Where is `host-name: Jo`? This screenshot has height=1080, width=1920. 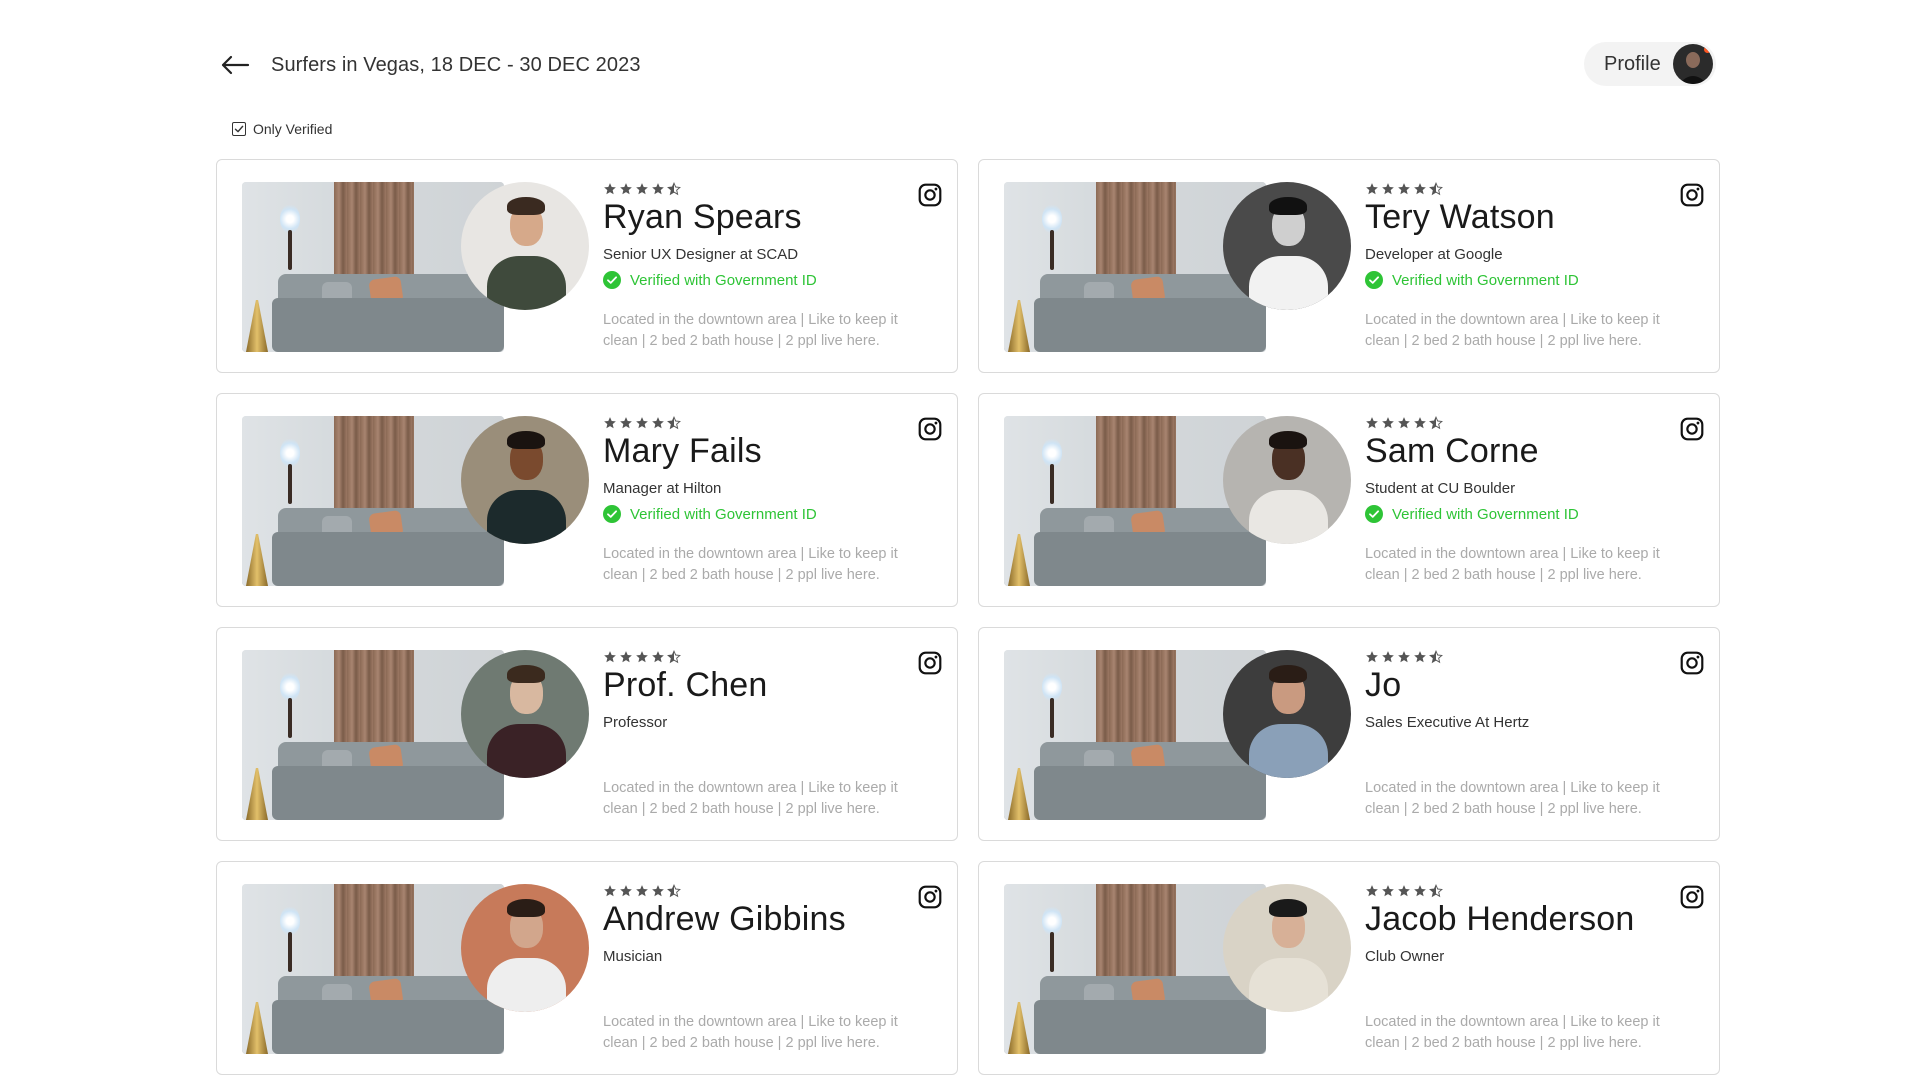
host-name: Jo is located at coordinates (1383, 685).